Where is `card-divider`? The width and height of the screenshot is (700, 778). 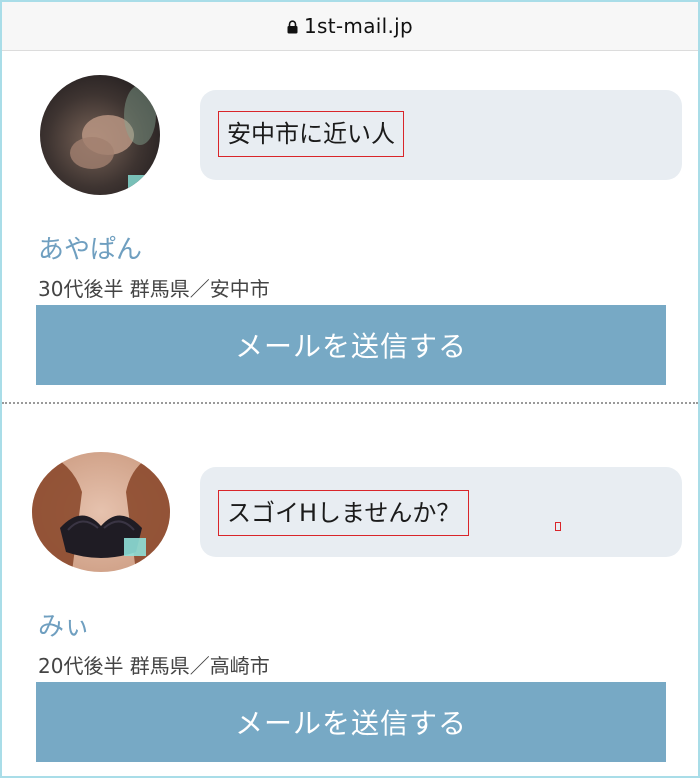
card-divider is located at coordinates (350, 403).